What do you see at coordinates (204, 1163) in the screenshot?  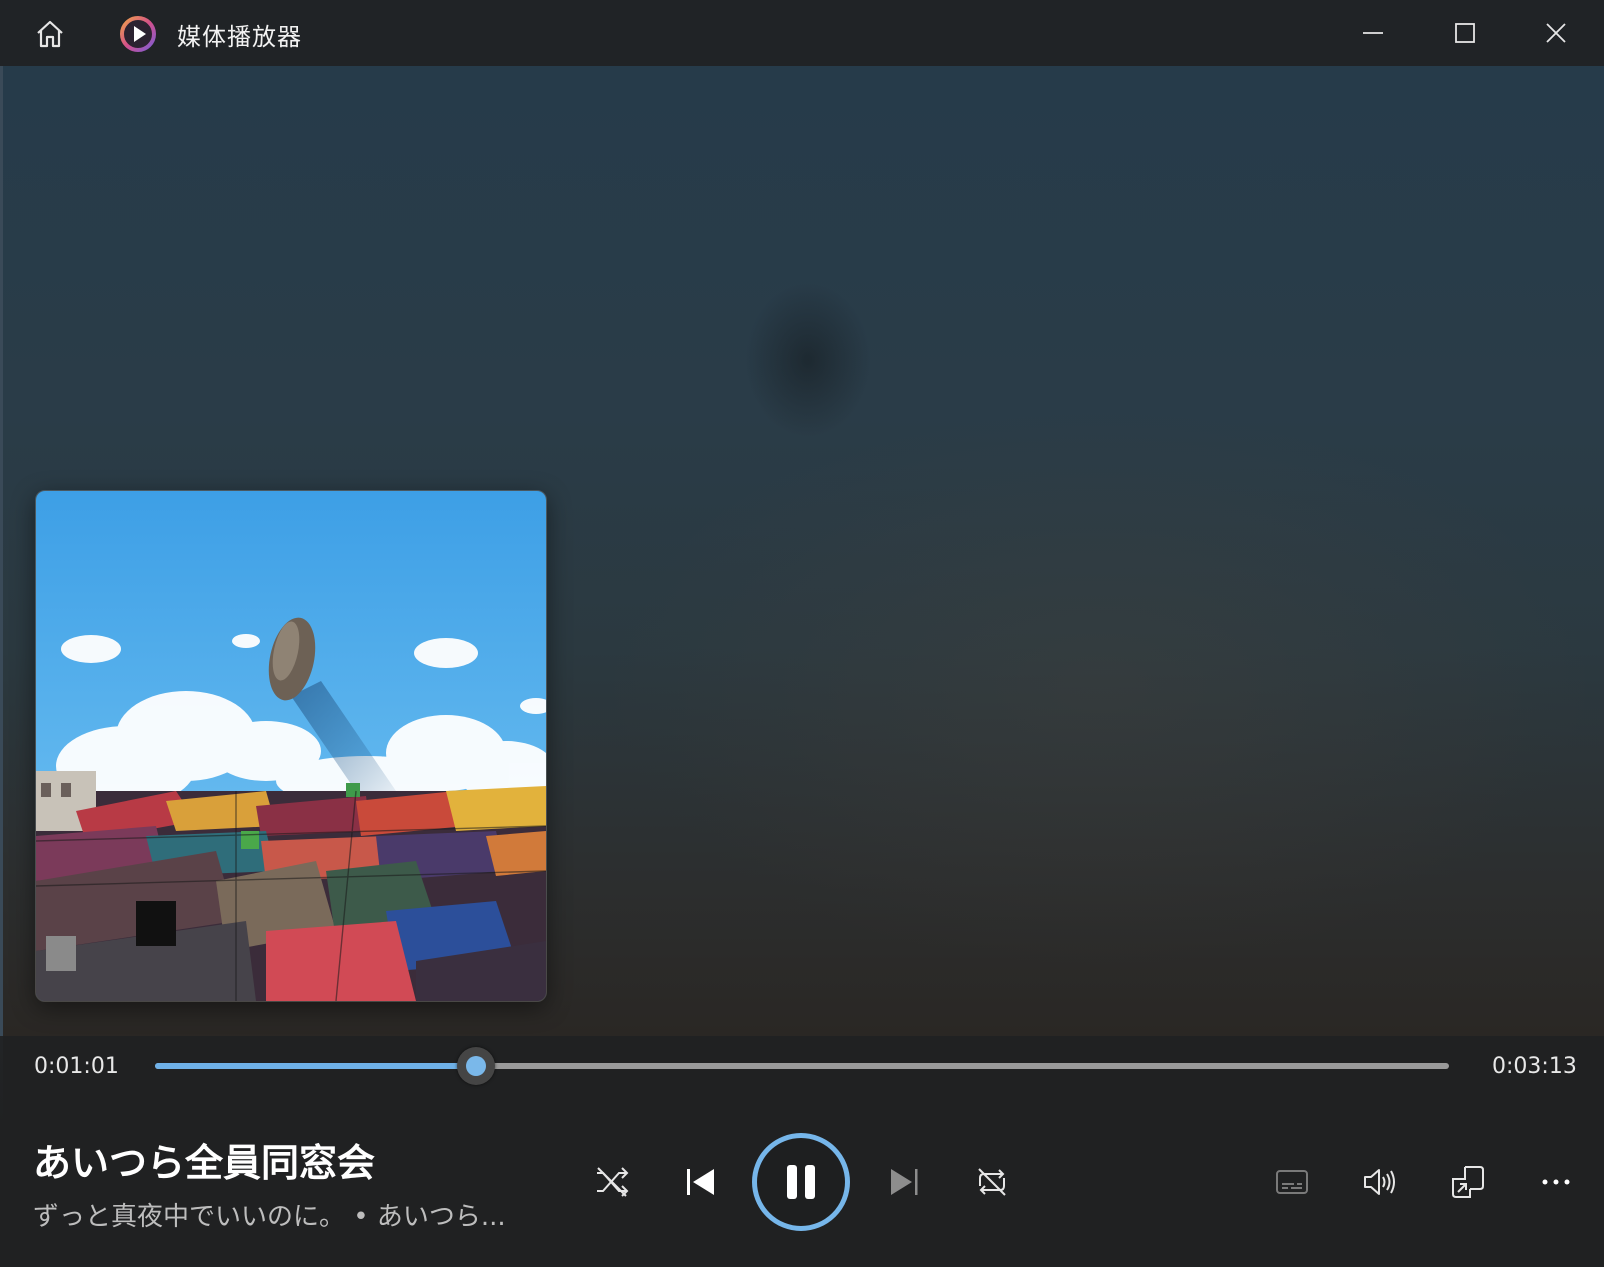 I see `song-title: あいつら全員同窓会` at bounding box center [204, 1163].